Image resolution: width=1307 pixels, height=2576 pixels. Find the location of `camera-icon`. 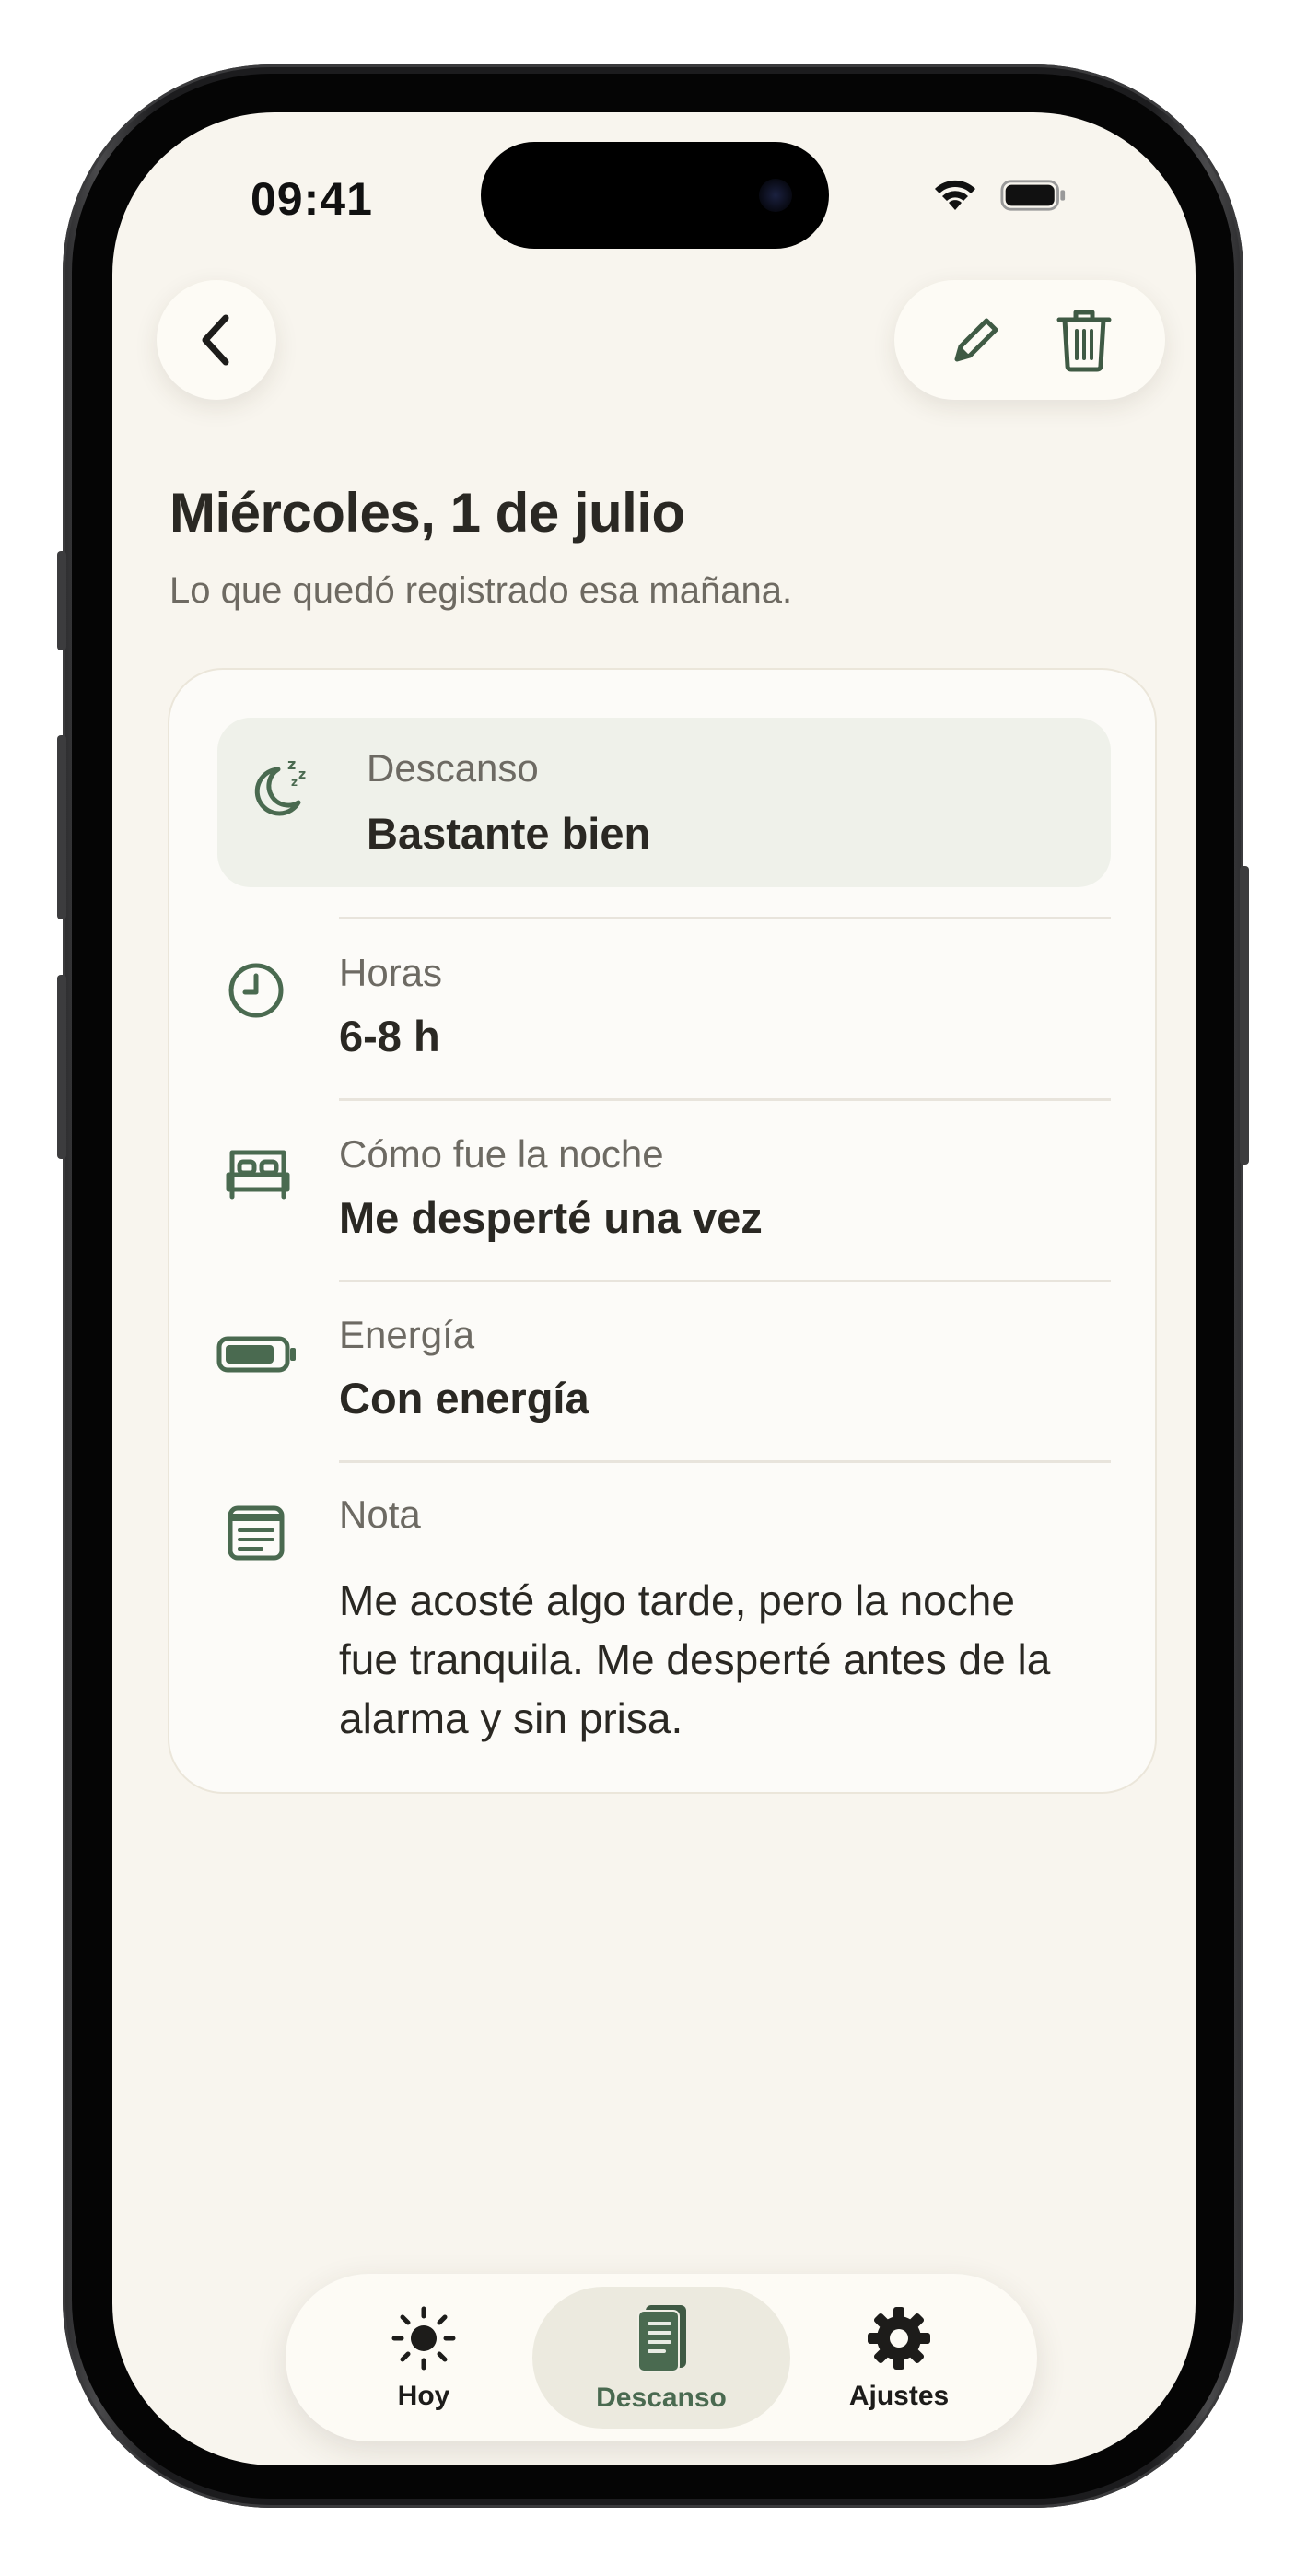

camera-icon is located at coordinates (775, 195).